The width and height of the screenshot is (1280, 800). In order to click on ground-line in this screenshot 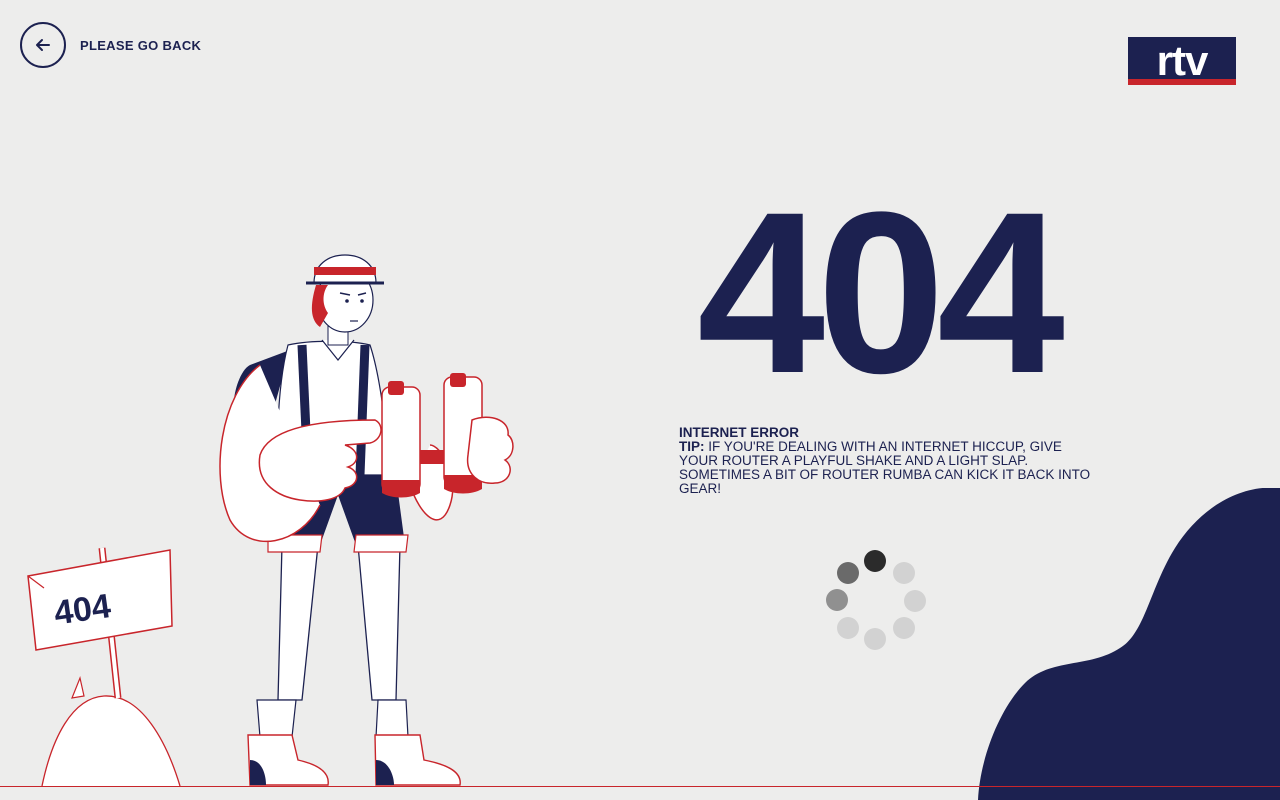, I will do `click(640, 786)`.